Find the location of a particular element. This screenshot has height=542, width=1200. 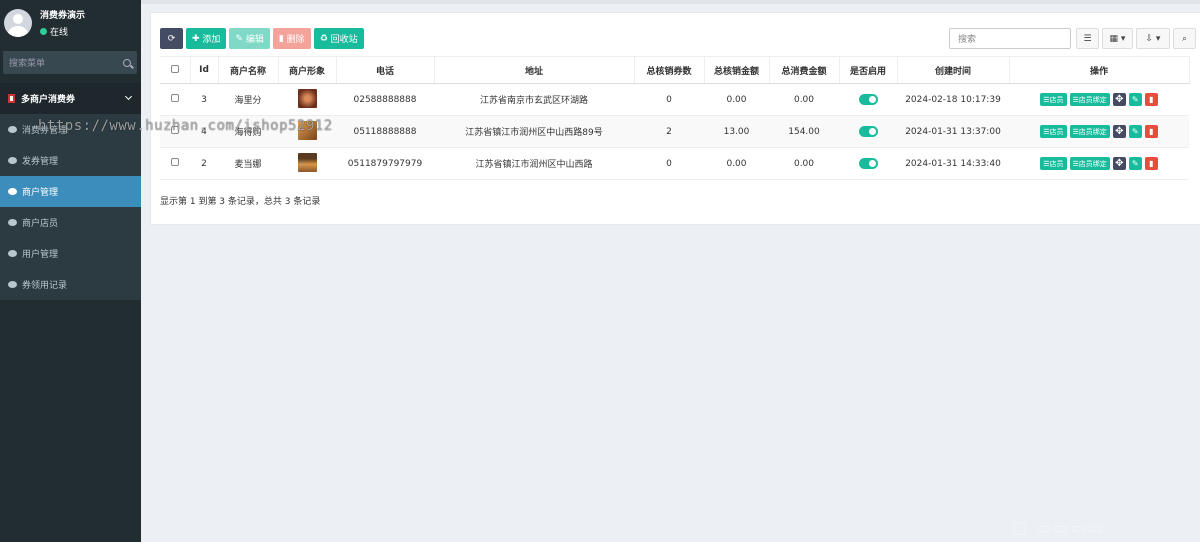

sidebar-item-user-manage: 用户管理 is located at coordinates (70, 253).